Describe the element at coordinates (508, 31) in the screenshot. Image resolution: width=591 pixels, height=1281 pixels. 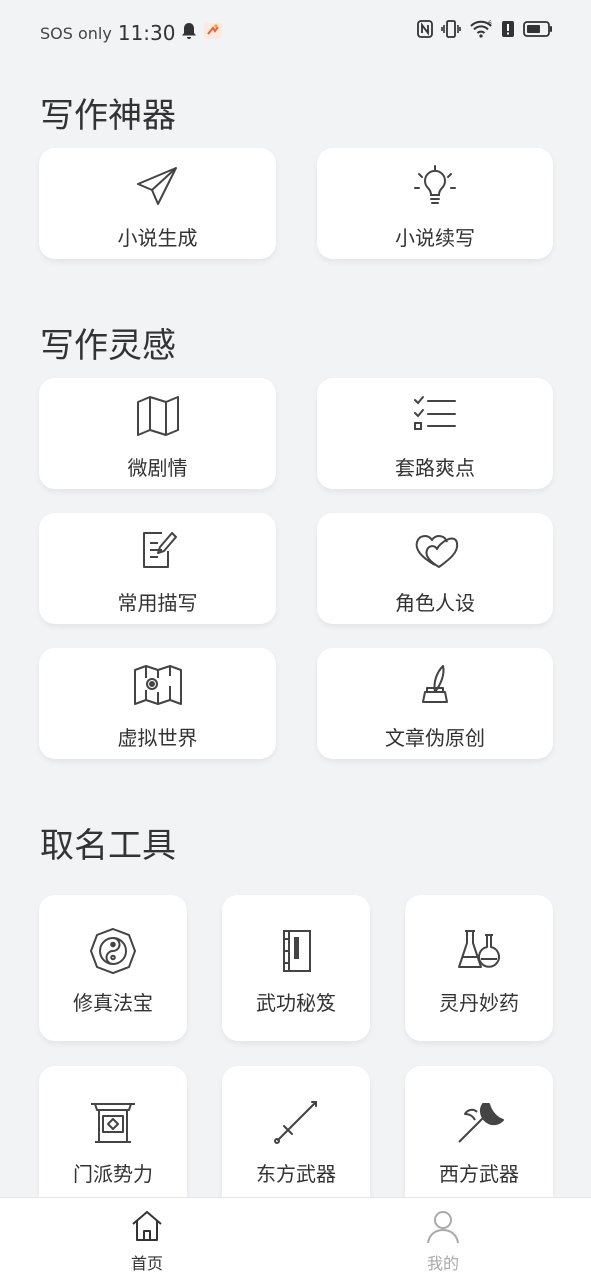
I see `alert-icon` at that location.